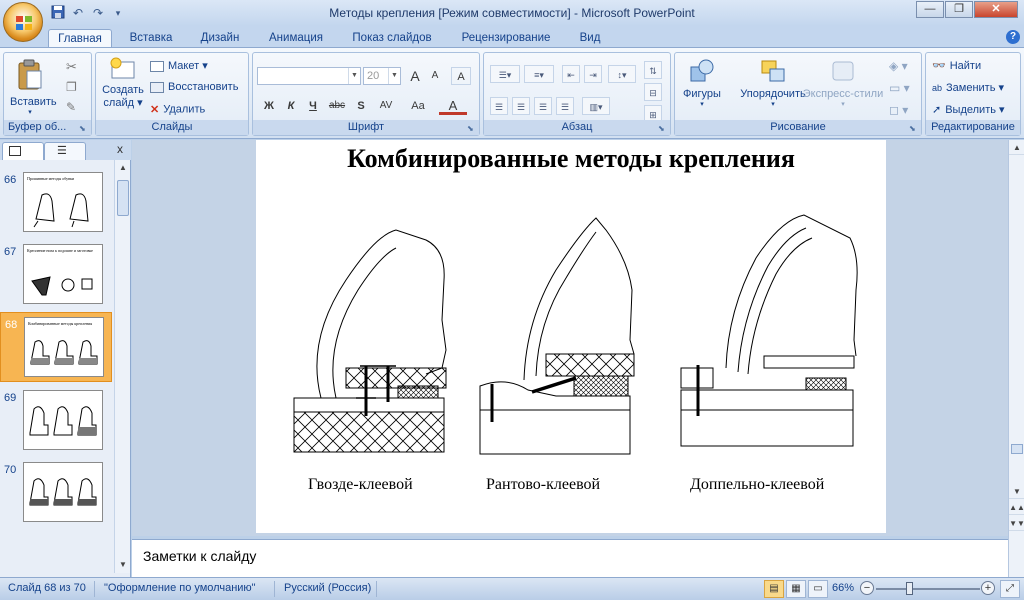  I want to click on zoom-out-button: −, so click(867, 588).